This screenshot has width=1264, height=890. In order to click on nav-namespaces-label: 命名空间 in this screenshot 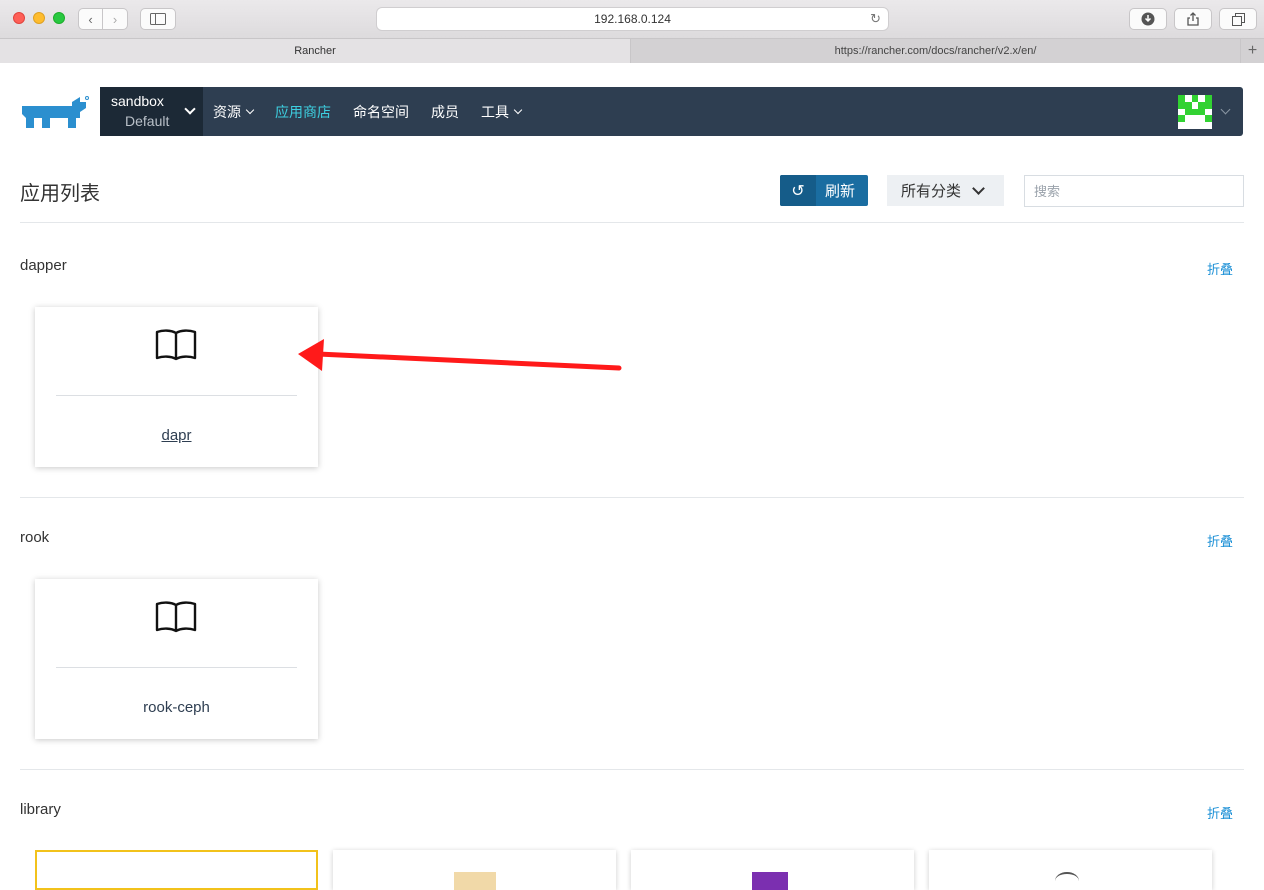, I will do `click(381, 111)`.